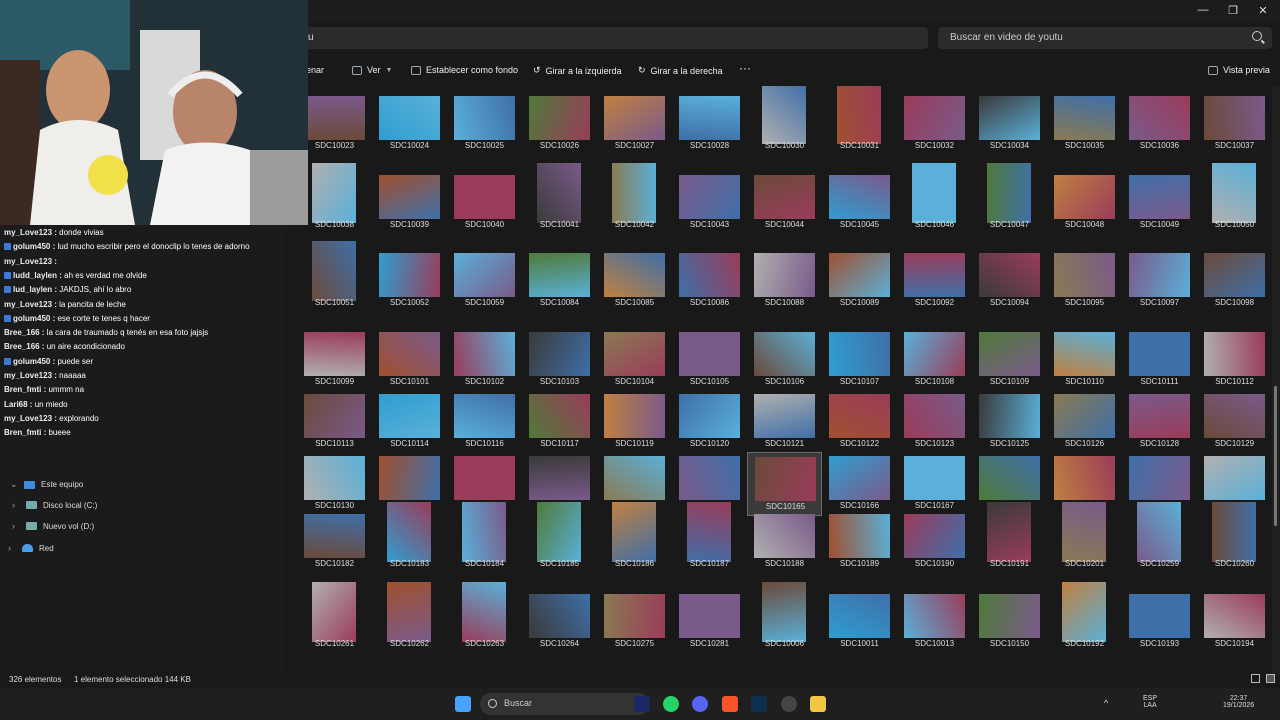 This screenshot has width=1280, height=720. Describe the element at coordinates (559, 622) in the screenshot. I see `file-item: SDC10264` at that location.